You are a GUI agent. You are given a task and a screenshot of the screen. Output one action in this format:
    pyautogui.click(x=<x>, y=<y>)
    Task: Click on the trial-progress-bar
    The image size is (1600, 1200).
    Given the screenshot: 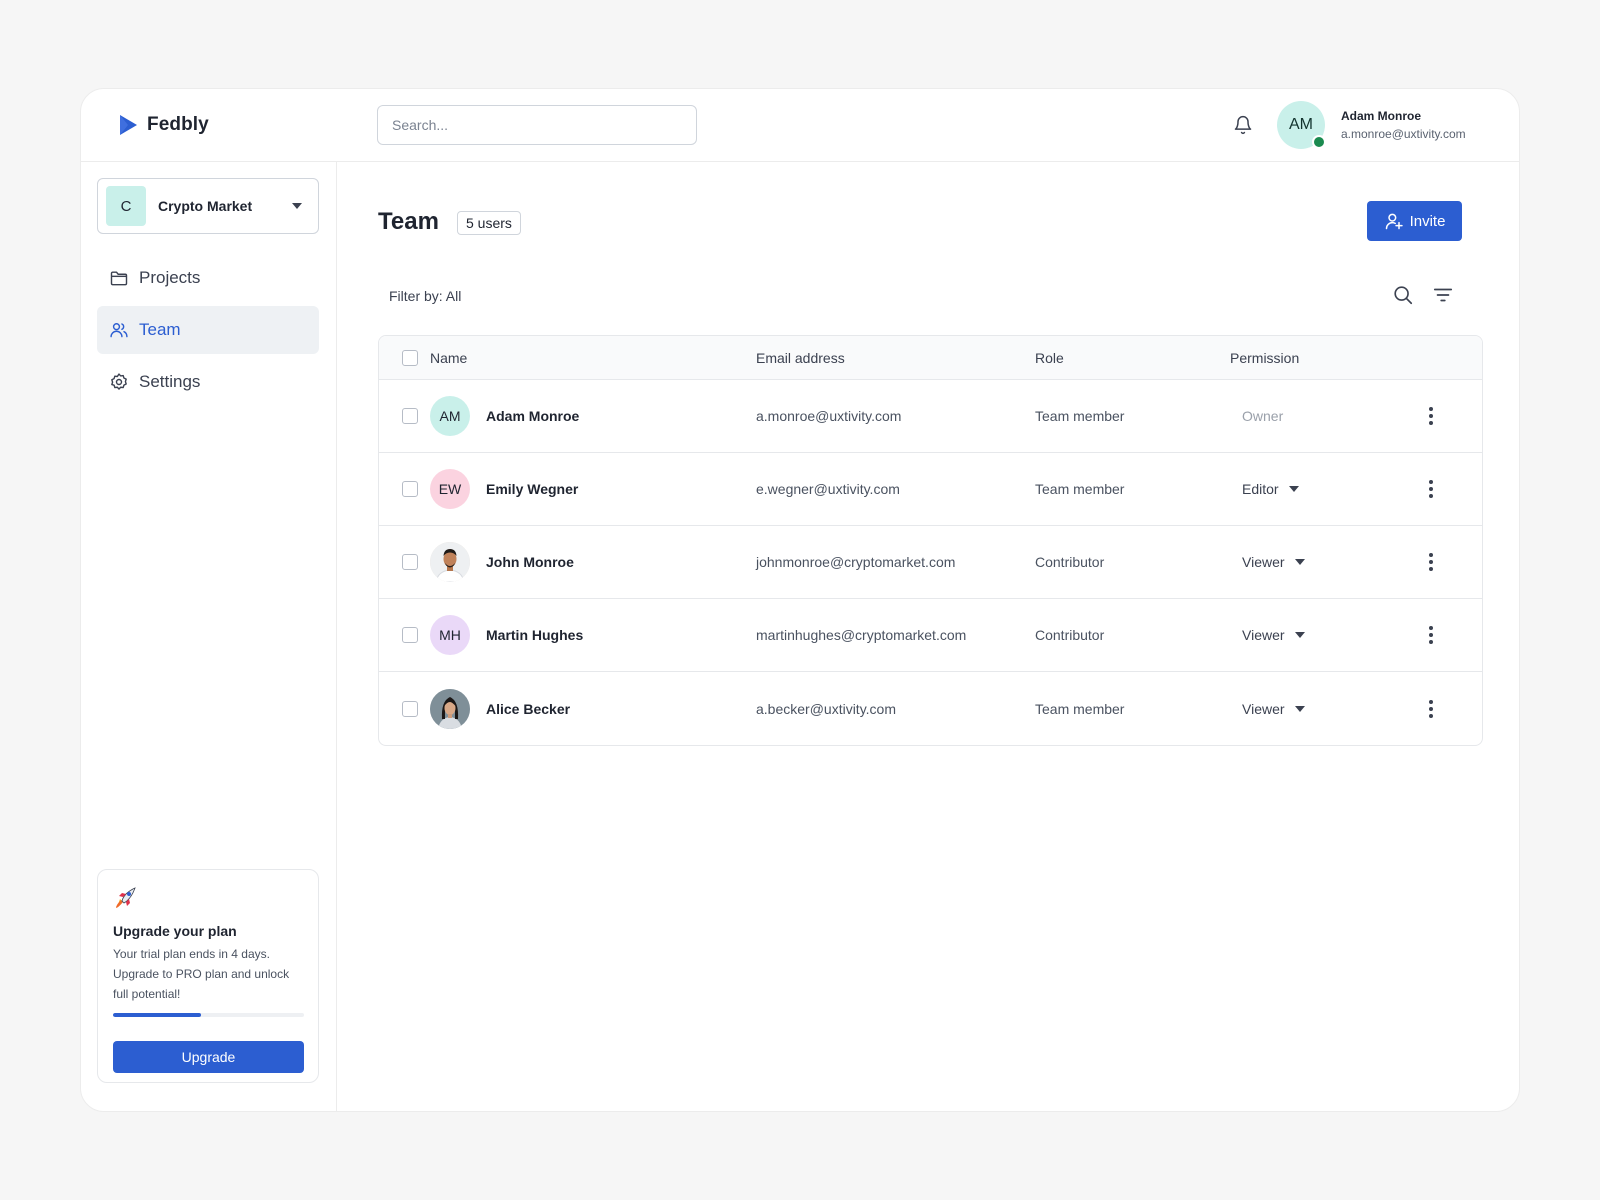 What is the action you would take?
    pyautogui.click(x=208, y=1015)
    